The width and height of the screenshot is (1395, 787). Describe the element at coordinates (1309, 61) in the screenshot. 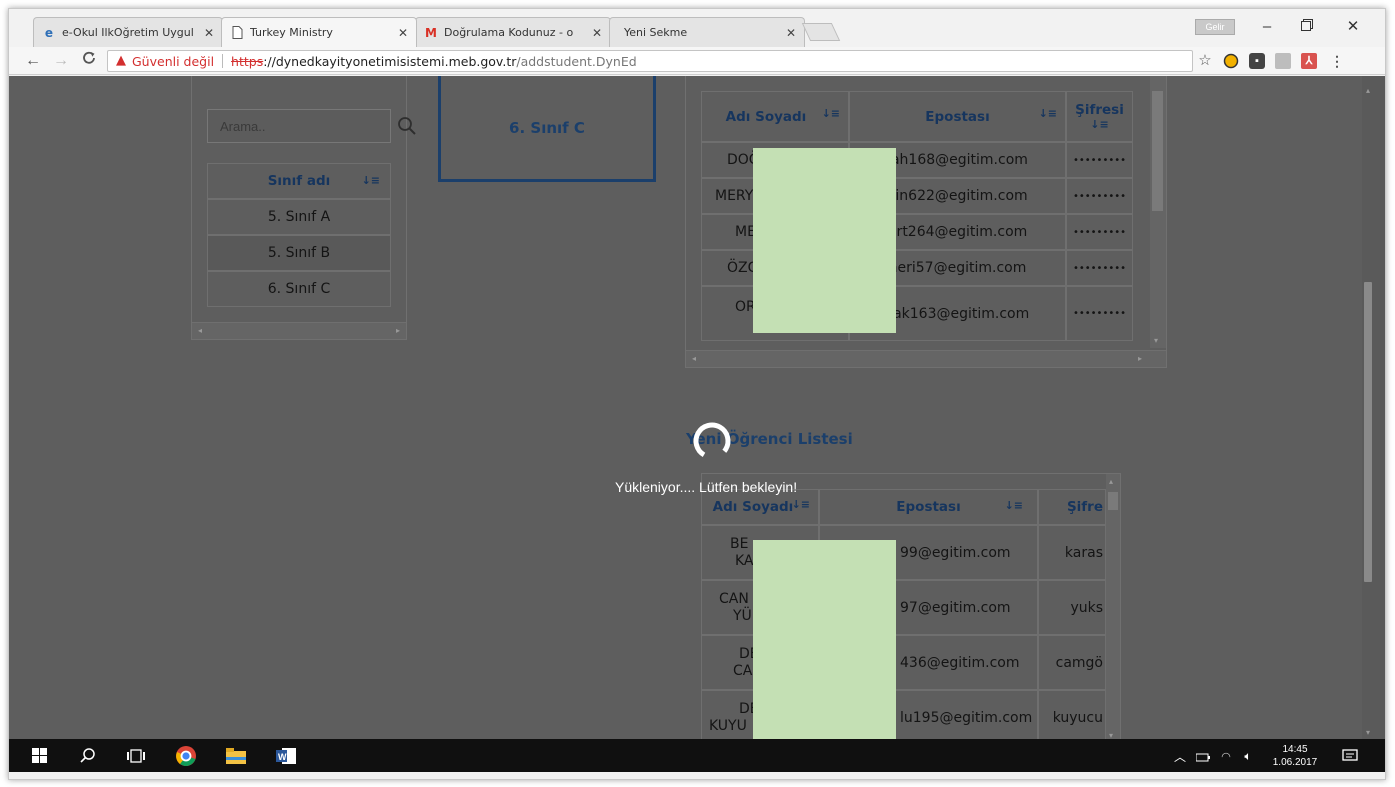

I see `extension-pdf-icon: ⅄` at that location.